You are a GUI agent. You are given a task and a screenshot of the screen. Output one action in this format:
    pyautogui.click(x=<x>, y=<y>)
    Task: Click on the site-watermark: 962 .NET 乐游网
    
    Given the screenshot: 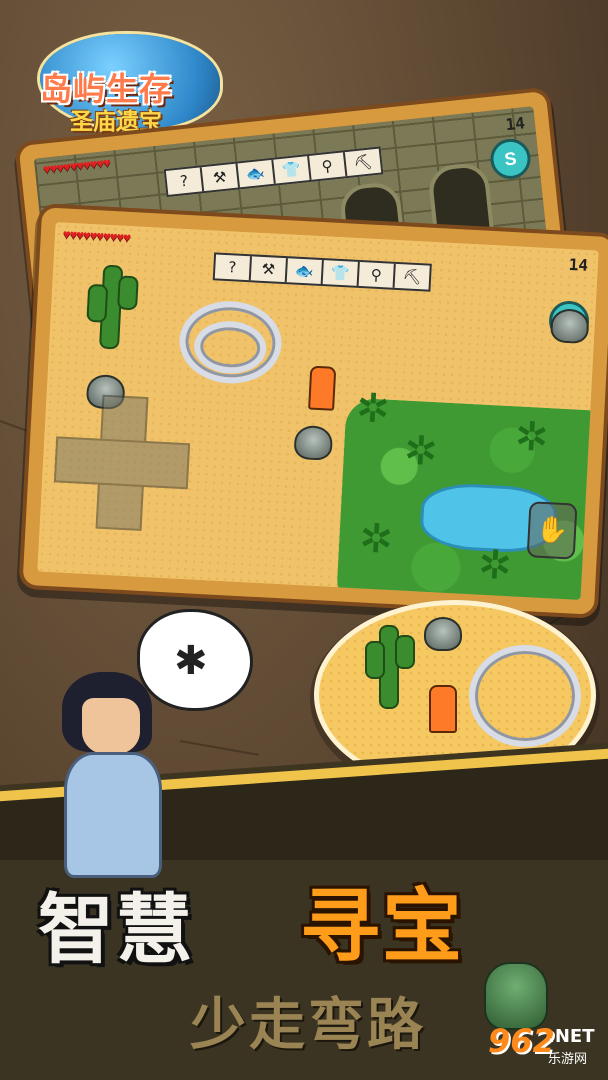 What is the action you would take?
    pyautogui.click(x=544, y=1045)
    